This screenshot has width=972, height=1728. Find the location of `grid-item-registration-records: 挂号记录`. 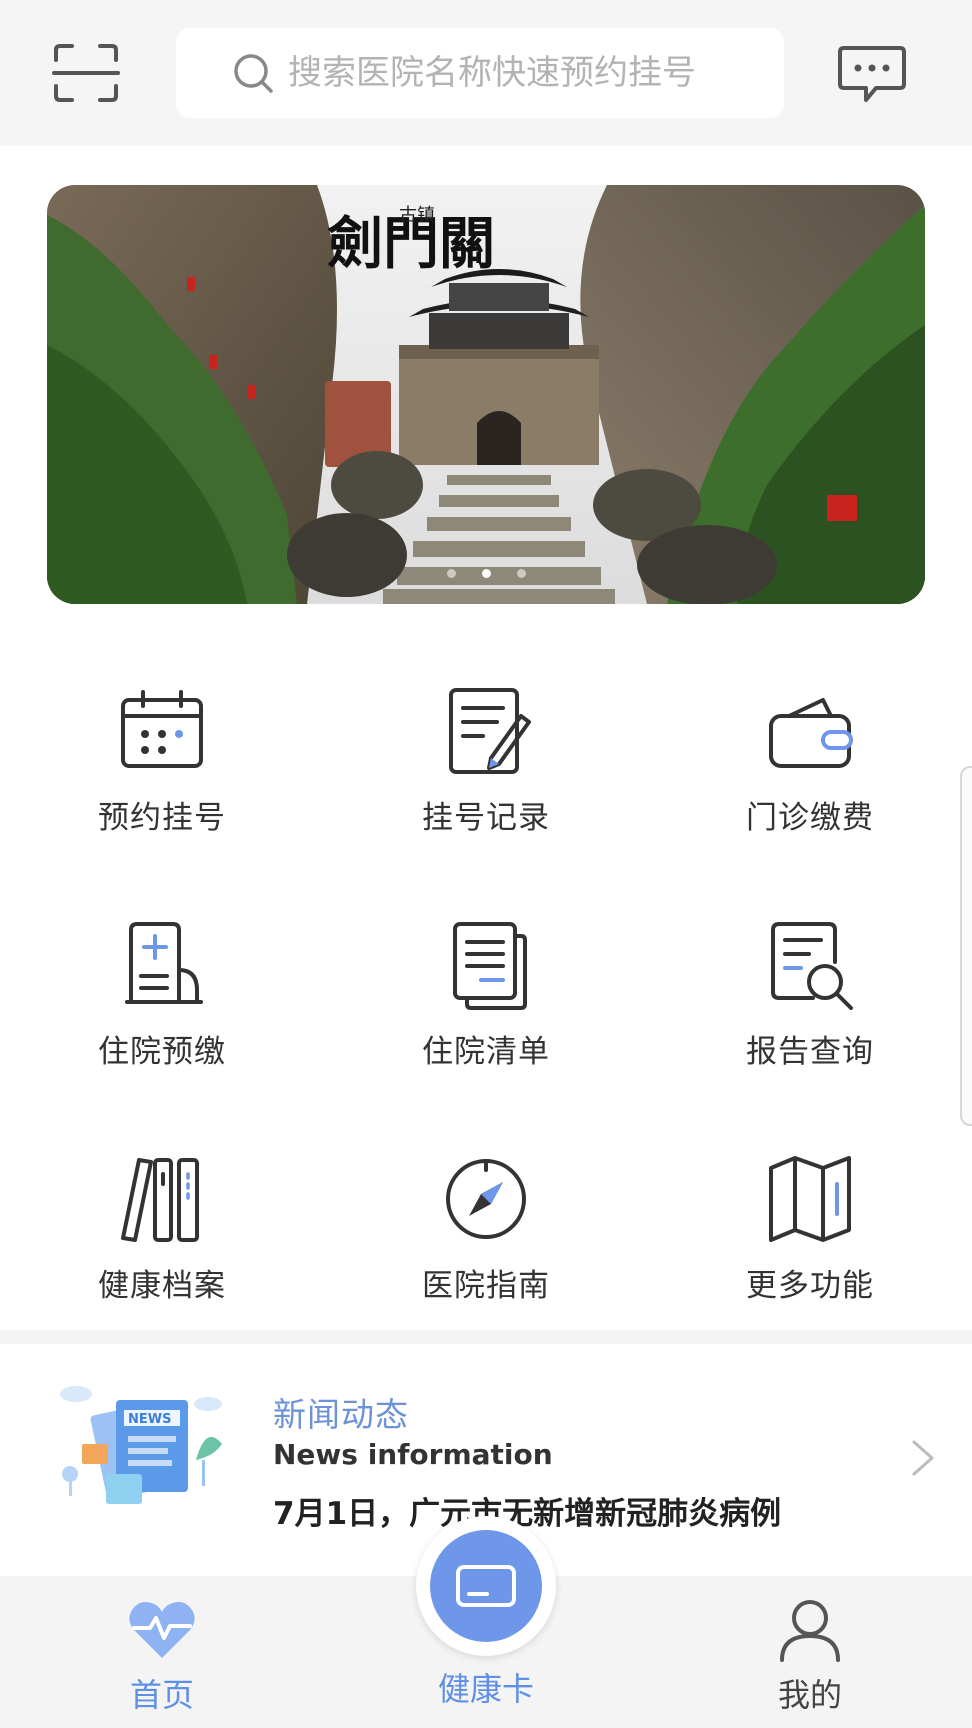

grid-item-registration-records: 挂号记录 is located at coordinates (486, 760).